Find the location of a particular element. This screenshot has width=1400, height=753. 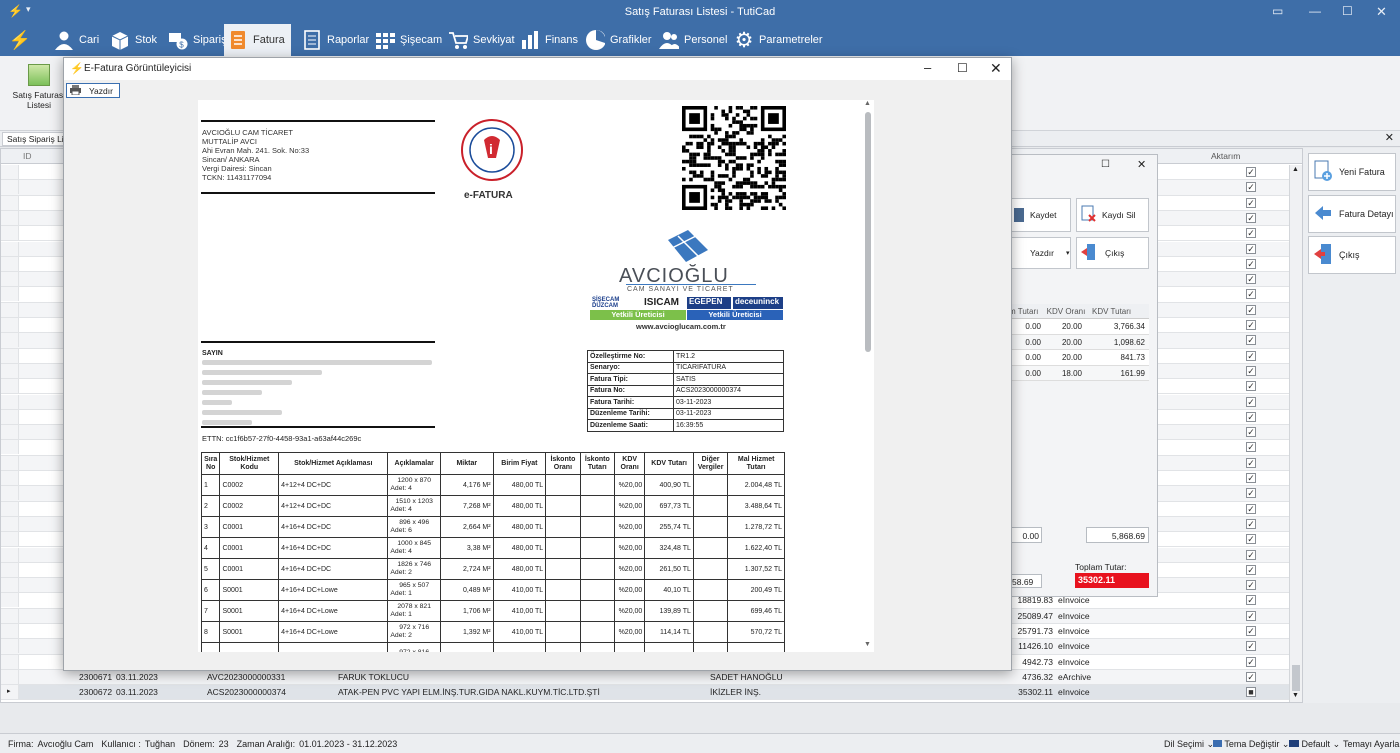

column-header-id: ID is located at coordinates (27, 156).